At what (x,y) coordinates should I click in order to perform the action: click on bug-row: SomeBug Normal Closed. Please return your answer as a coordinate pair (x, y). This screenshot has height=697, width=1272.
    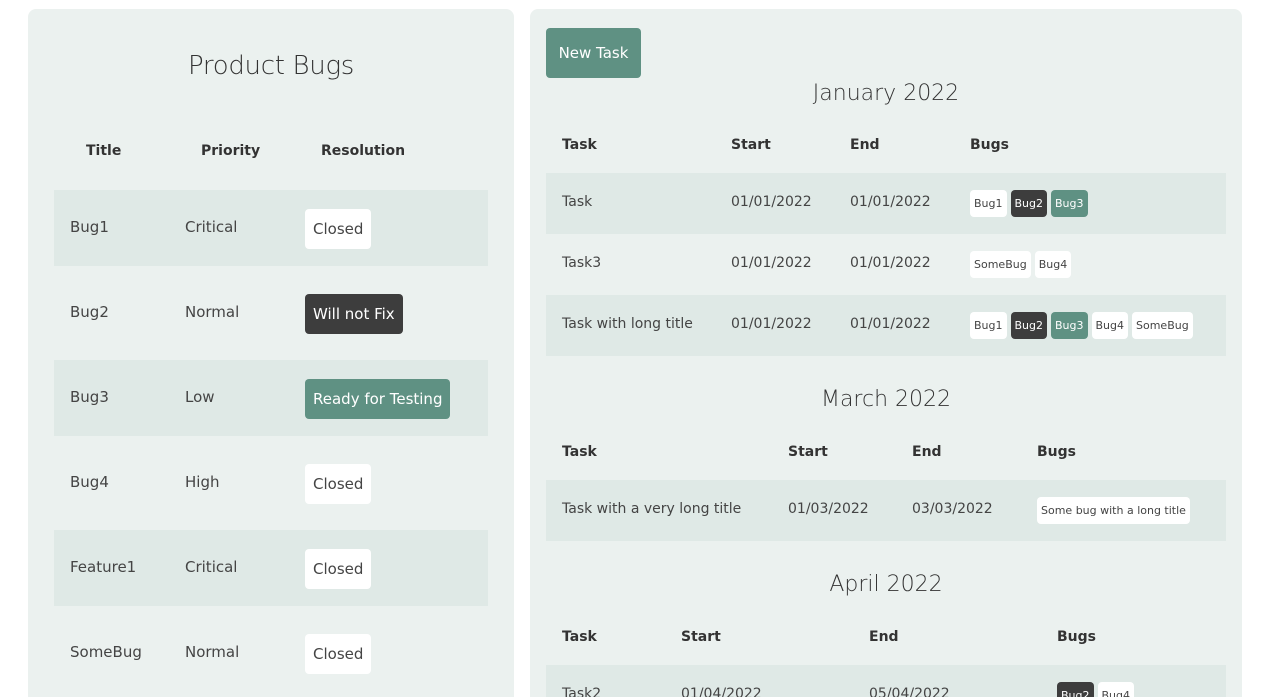
    Looking at the image, I should click on (271, 653).